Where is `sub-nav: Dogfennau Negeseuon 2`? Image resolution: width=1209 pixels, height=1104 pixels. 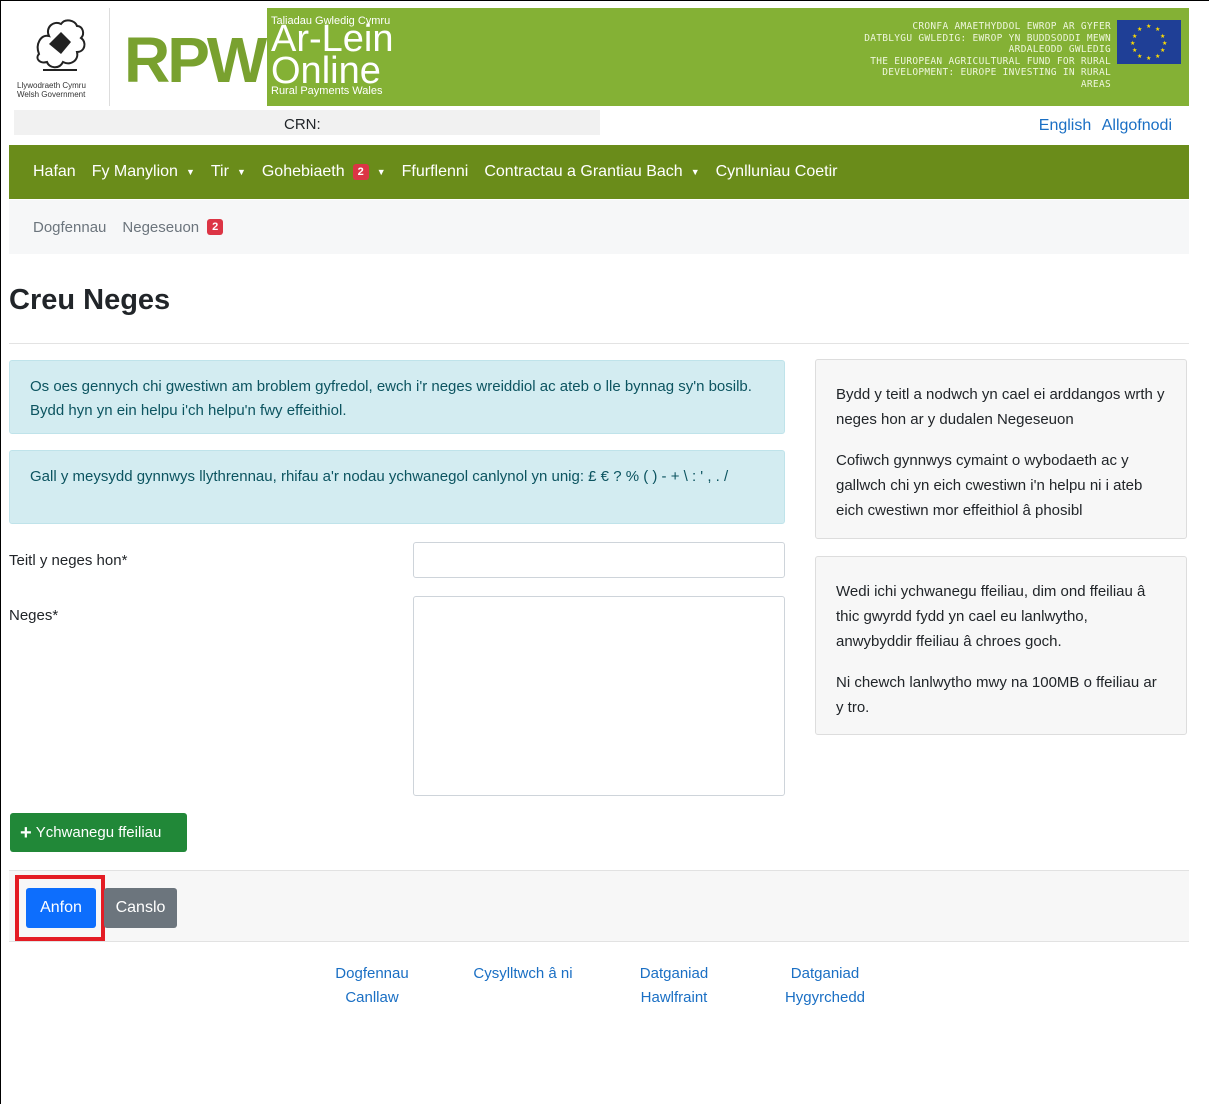
sub-nav: Dogfennau Negeseuon 2 is located at coordinates (599, 227).